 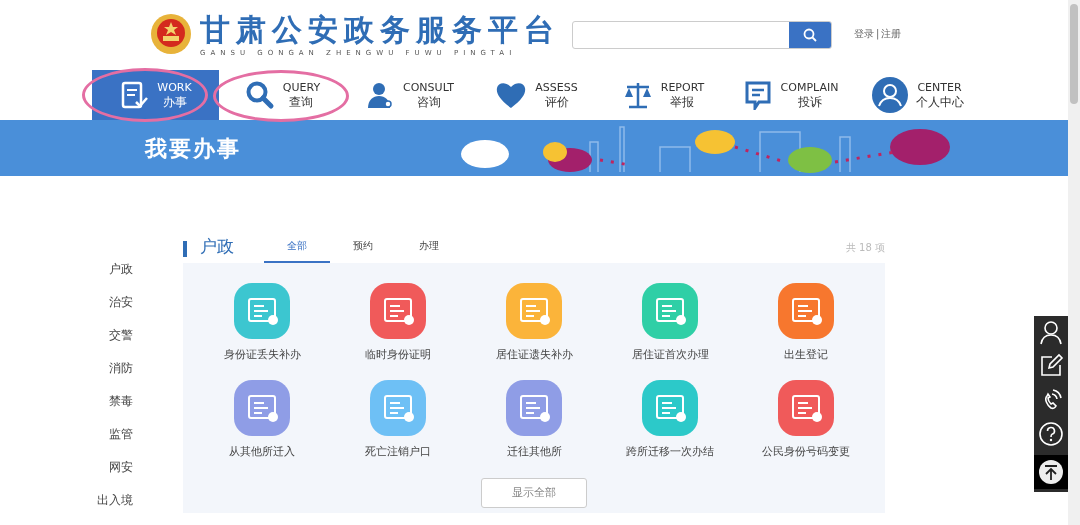 What do you see at coordinates (865, 248) in the screenshot?
I see `item-count: 共 18 项` at bounding box center [865, 248].